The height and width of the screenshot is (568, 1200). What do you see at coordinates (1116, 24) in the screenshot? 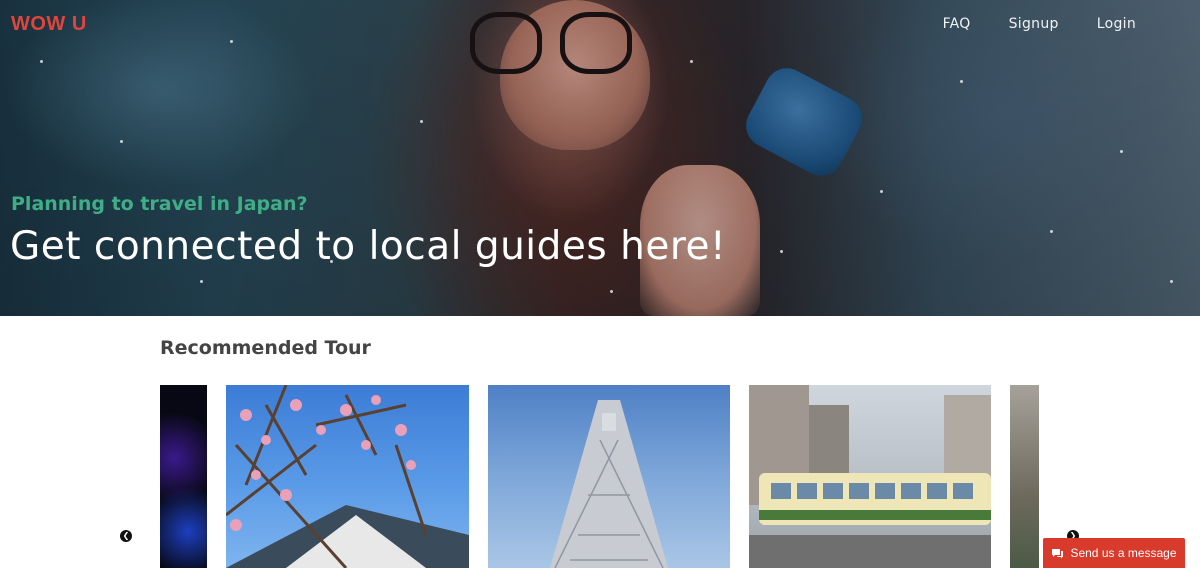
I see `nav-login: Login` at bounding box center [1116, 24].